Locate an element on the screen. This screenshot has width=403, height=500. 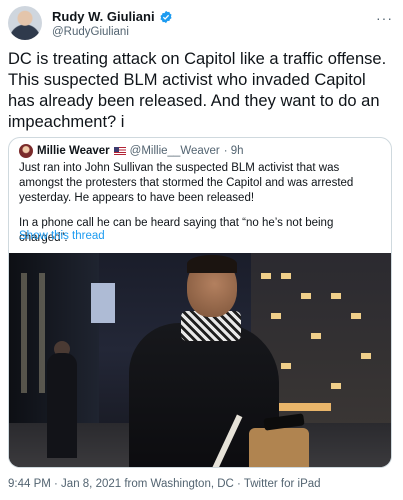
more-options-icon: ··· is located at coordinates (384, 18).